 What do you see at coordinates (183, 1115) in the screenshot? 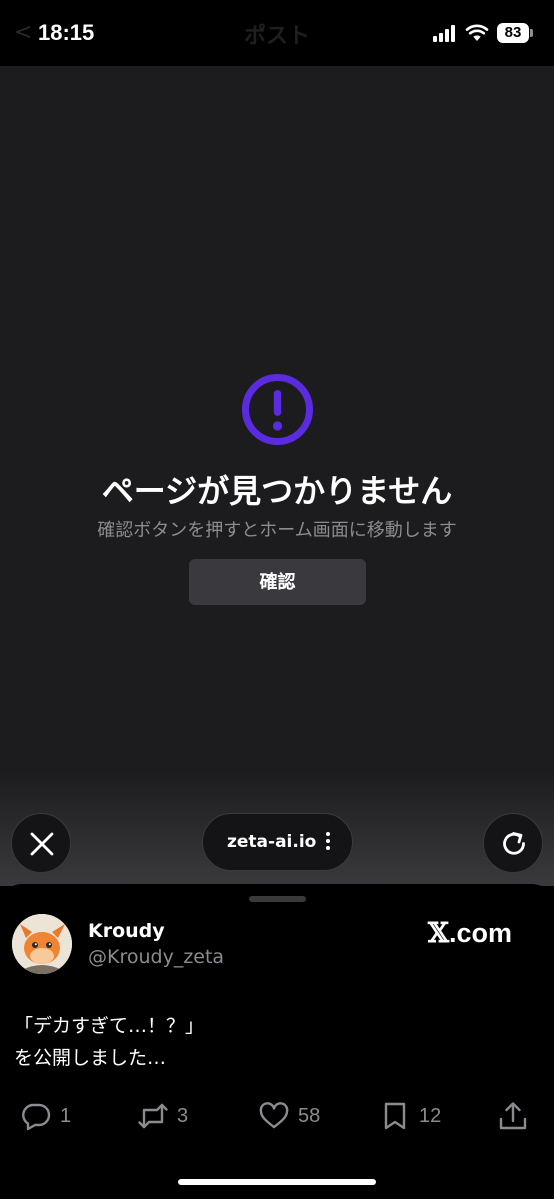
I see `retweet-count: 3` at bounding box center [183, 1115].